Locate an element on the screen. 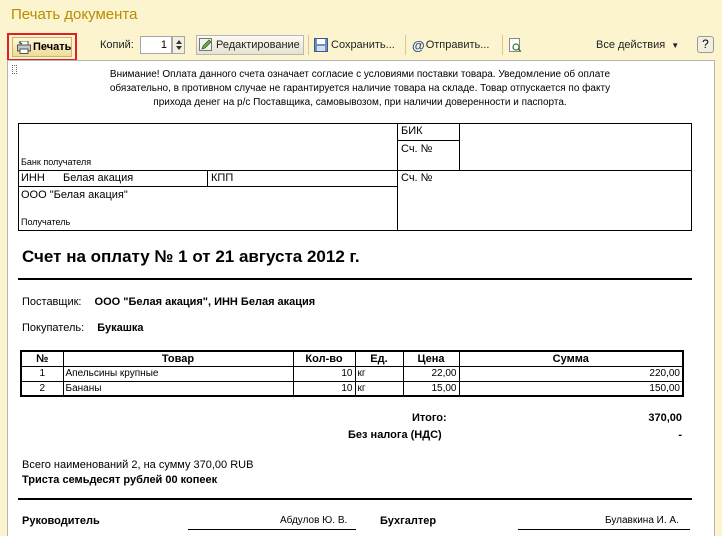  director-name: Абдулов Ю. В. is located at coordinates (314, 520).